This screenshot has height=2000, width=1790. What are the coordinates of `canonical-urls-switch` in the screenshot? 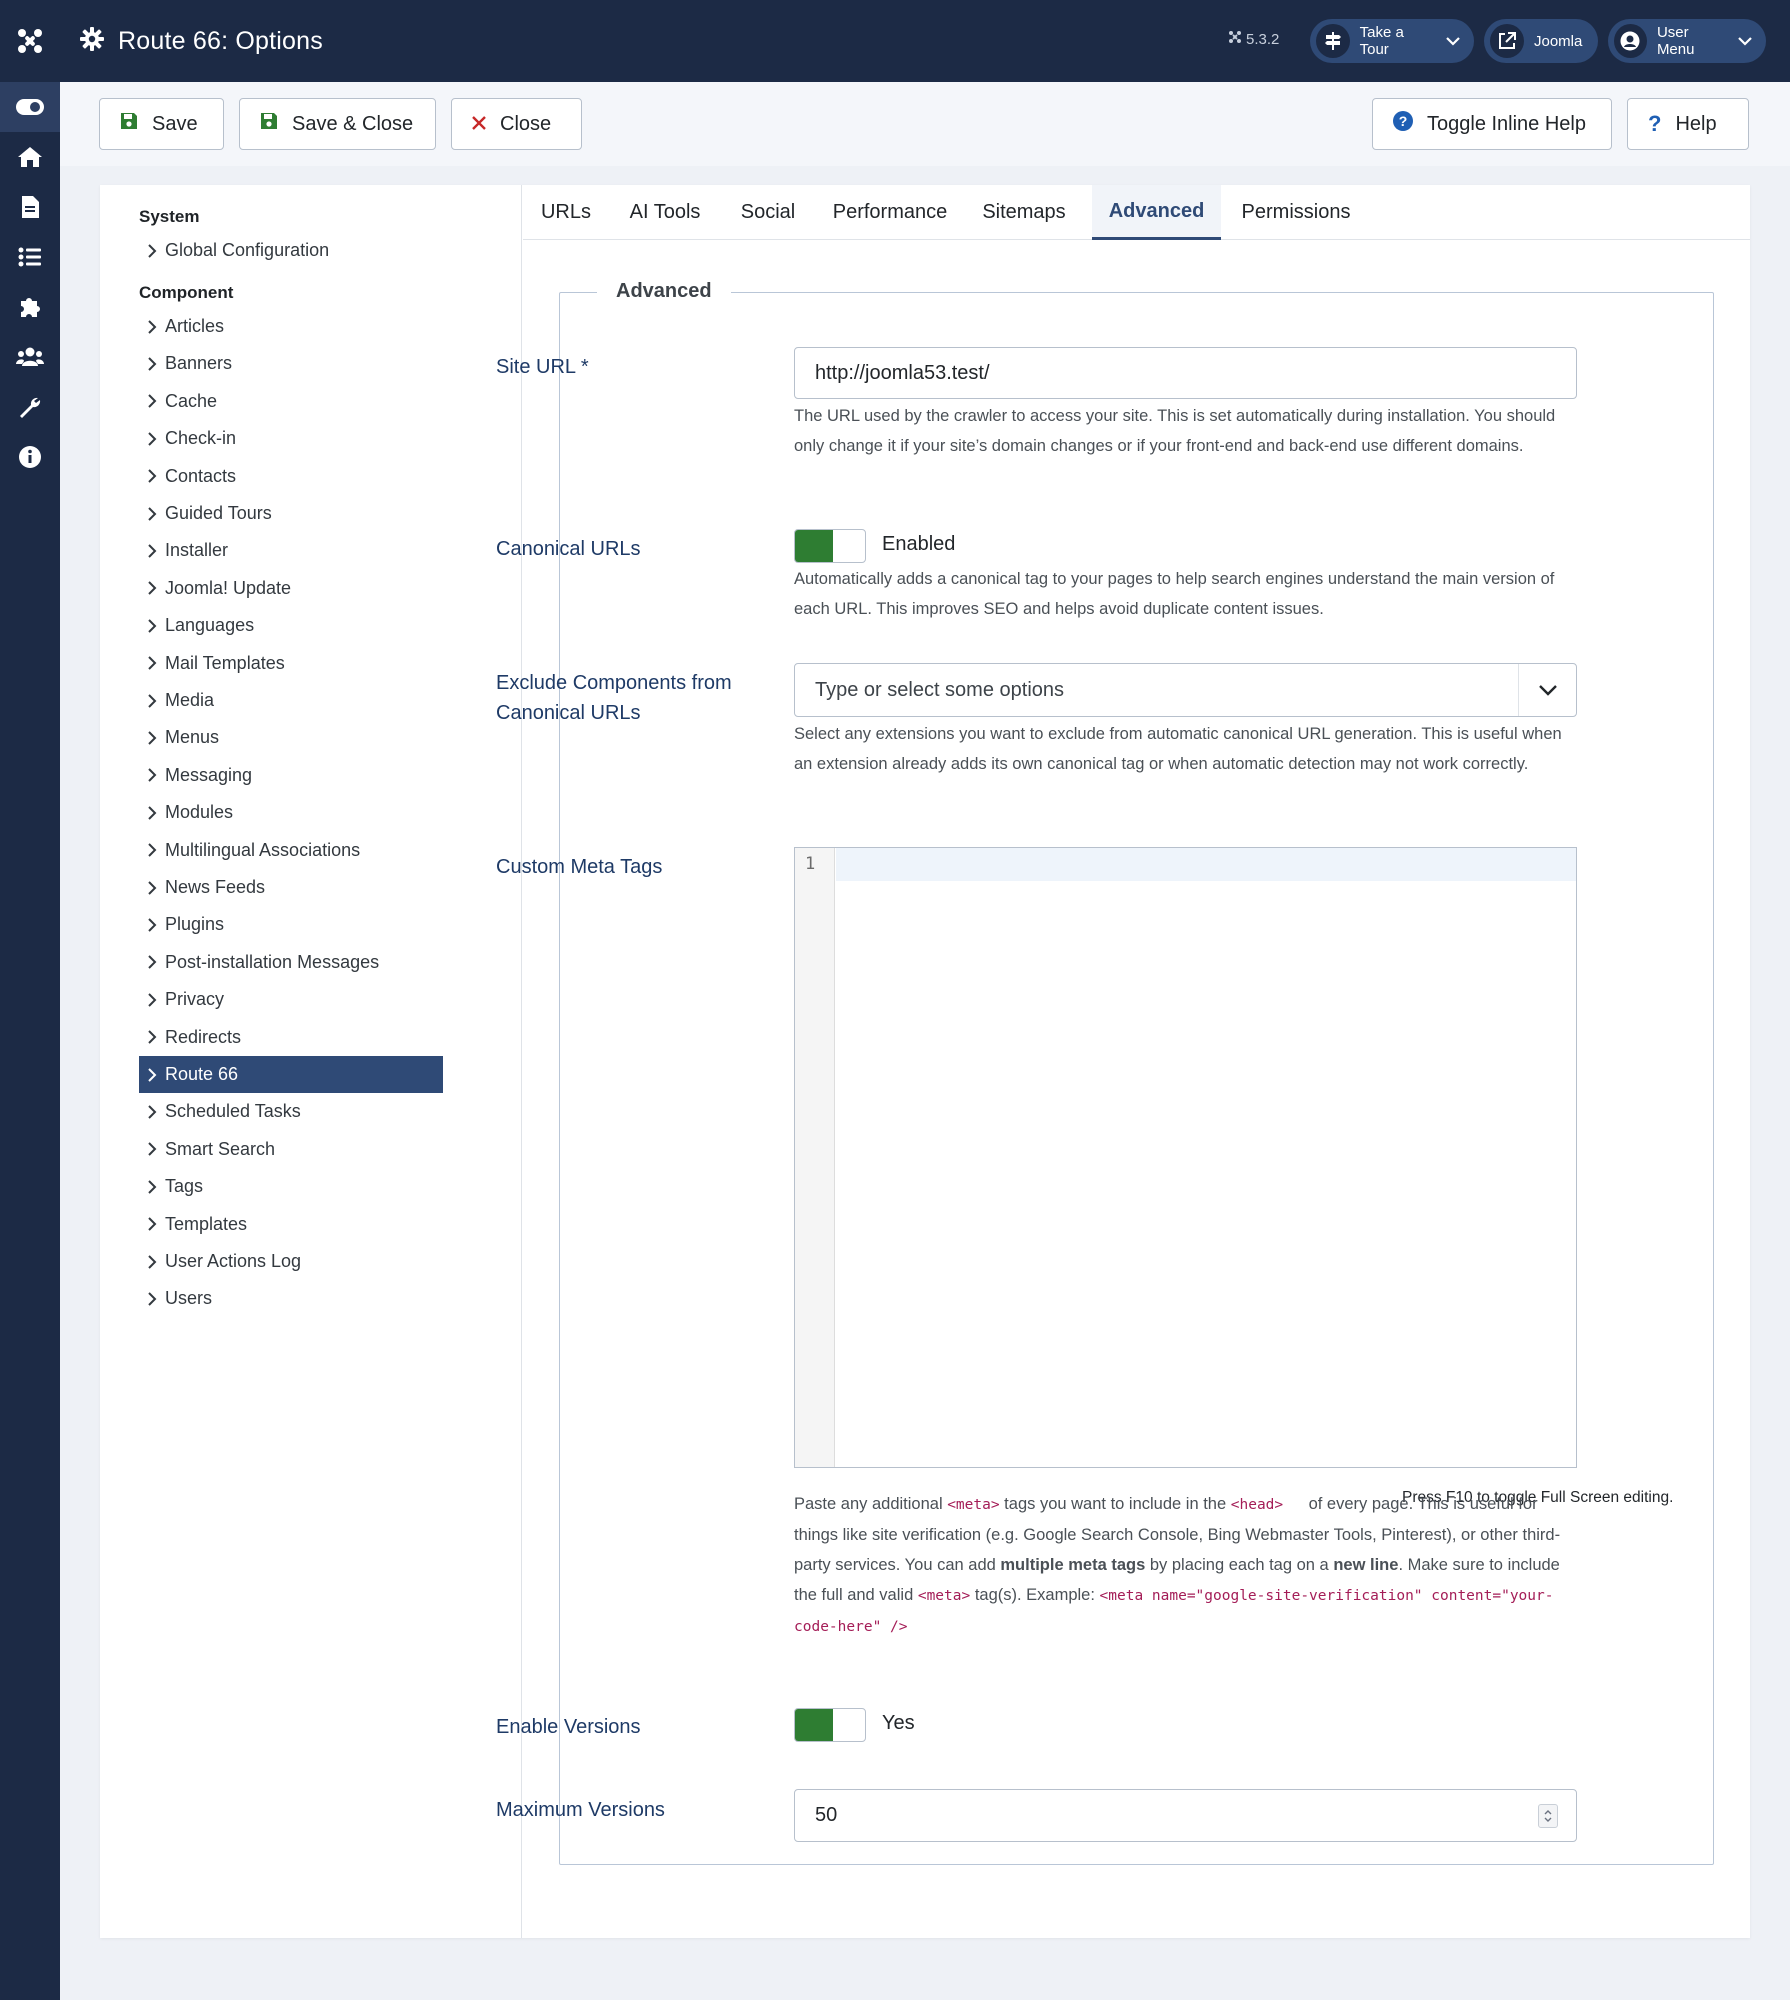 It's located at (830, 546).